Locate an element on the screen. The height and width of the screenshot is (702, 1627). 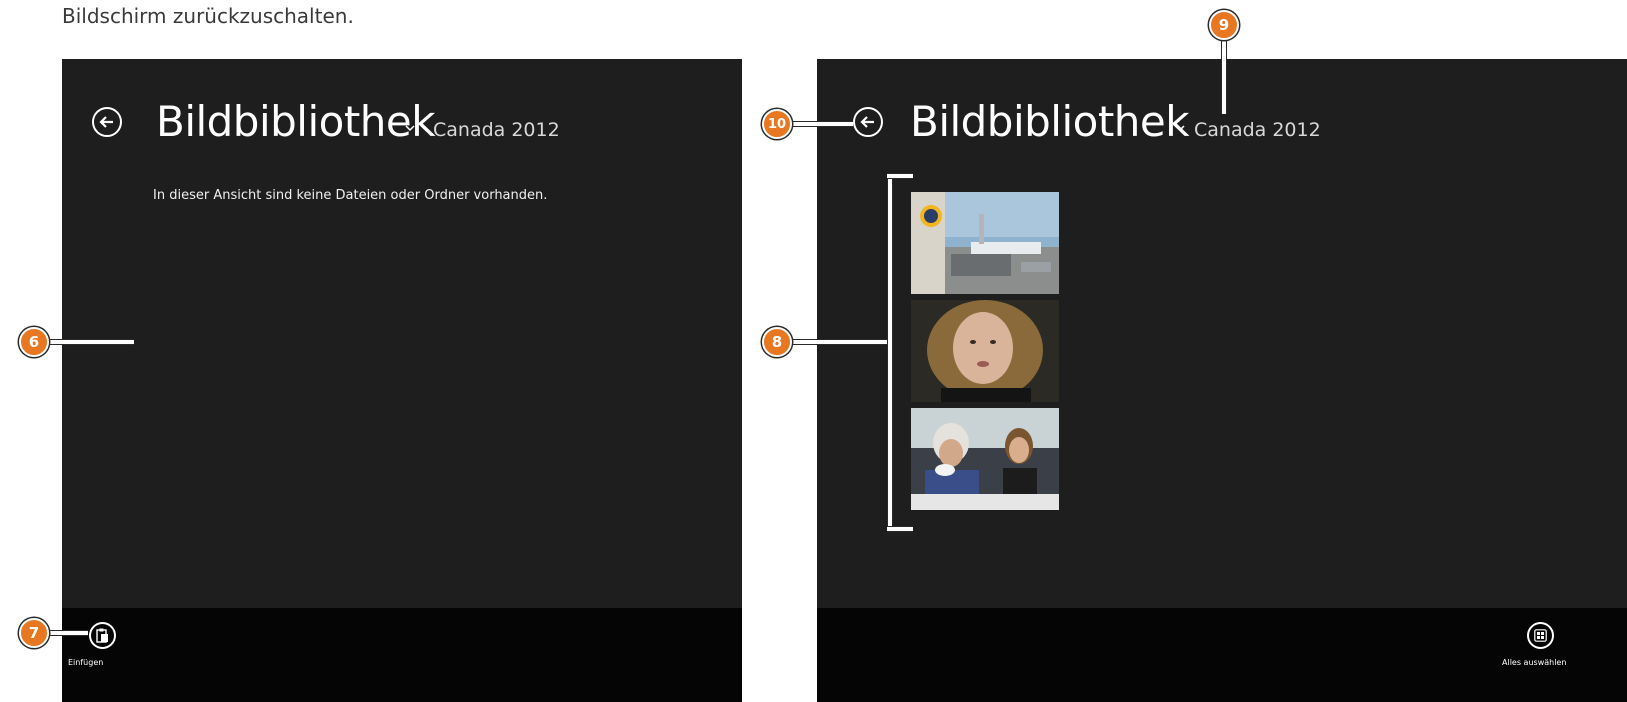
select-all-button is located at coordinates (1540, 635).